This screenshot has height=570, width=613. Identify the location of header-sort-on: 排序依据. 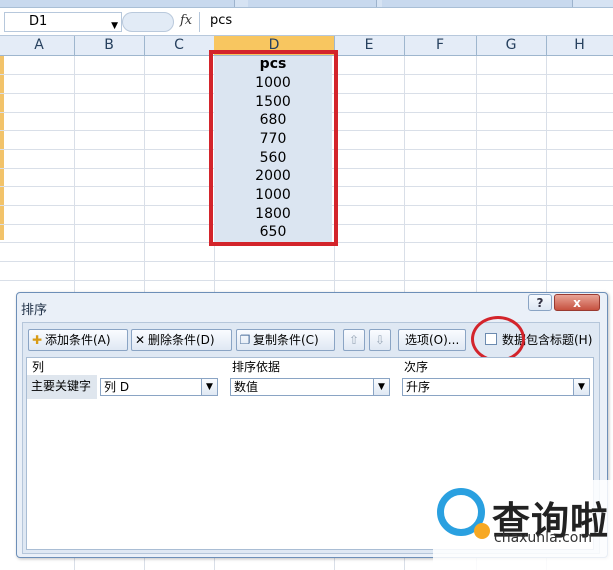
(256, 367).